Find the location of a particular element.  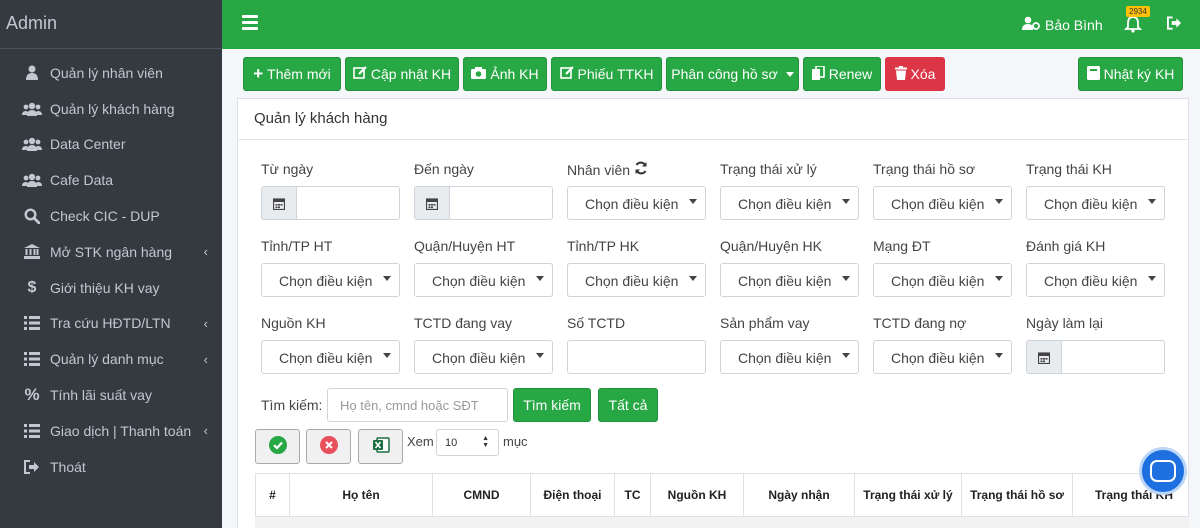

rating-select: Chọn điều kiện is located at coordinates (1095, 280).